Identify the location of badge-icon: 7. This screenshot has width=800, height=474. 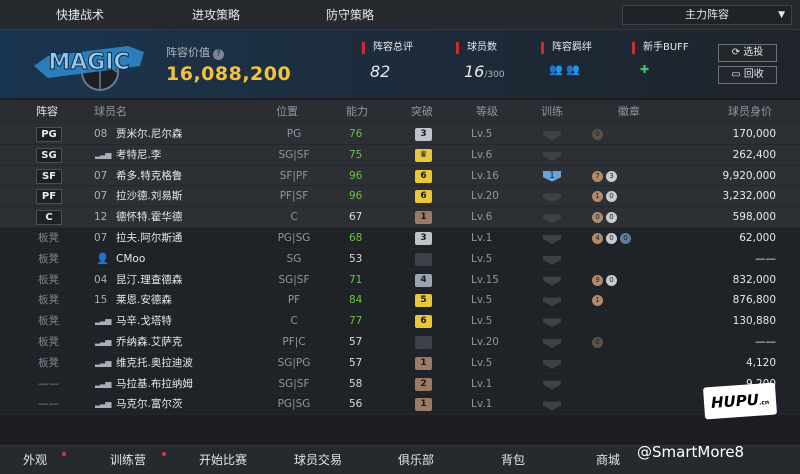
(597, 176).